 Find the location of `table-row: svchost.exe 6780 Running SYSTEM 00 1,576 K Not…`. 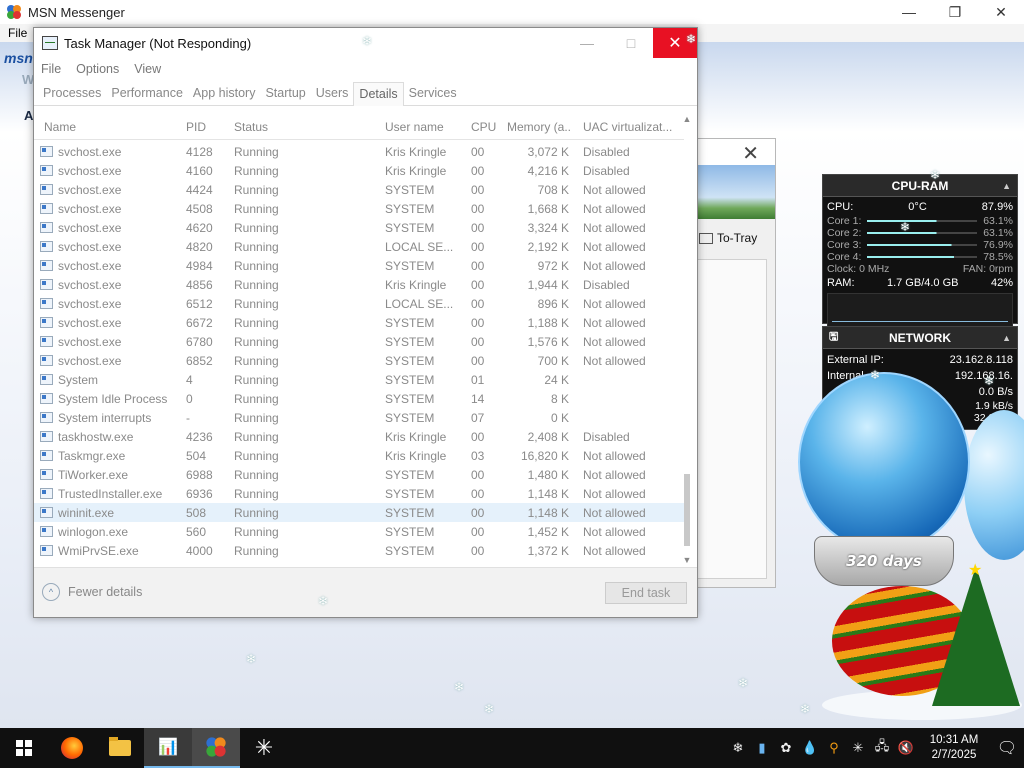

table-row: svchost.exe 6780 Running SYSTEM 00 1,576 K Not… is located at coordinates (359, 341).